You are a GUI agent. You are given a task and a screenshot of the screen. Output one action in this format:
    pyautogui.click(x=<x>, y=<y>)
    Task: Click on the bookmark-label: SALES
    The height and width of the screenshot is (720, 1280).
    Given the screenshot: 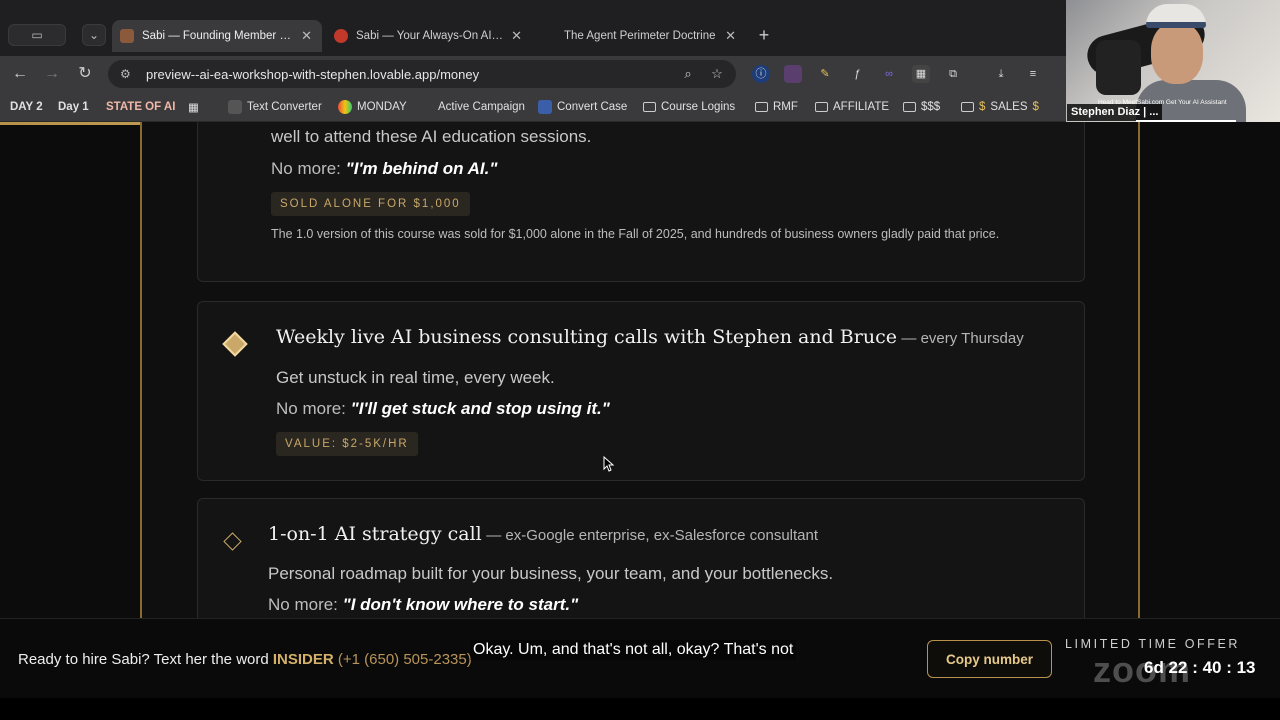 What is the action you would take?
    pyautogui.click(x=1009, y=107)
    